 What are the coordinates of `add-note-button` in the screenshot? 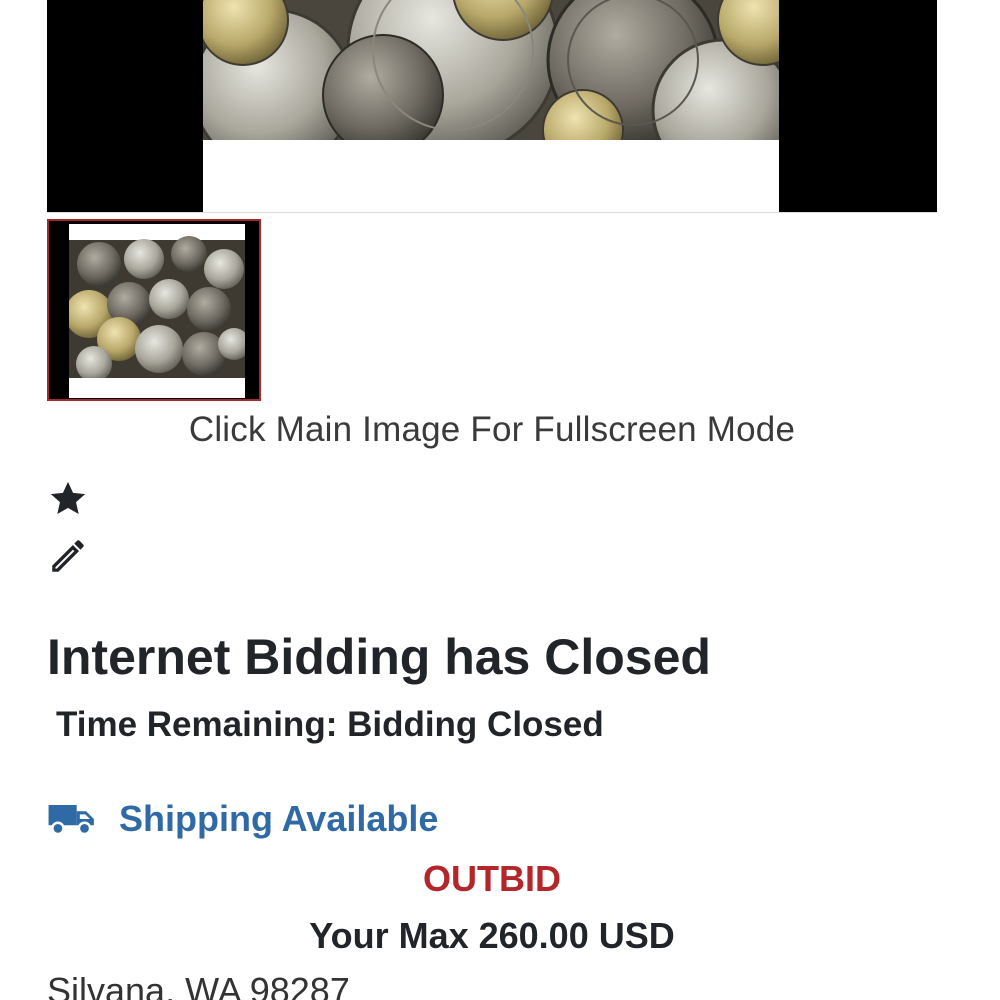 It's located at (68, 556).